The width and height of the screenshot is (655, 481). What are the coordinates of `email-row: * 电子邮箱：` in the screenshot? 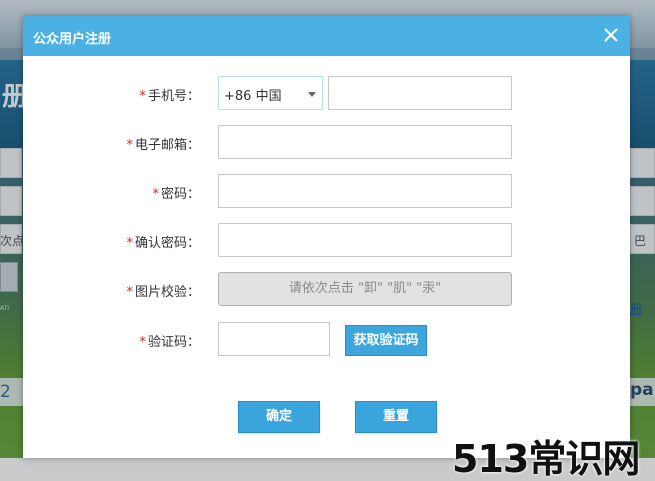 It's located at (326, 142).